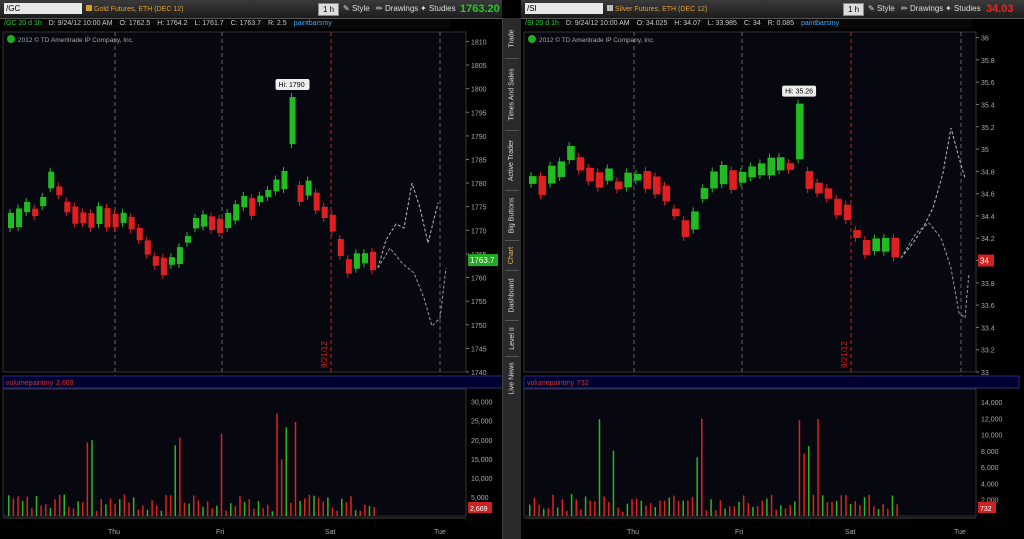 The image size is (1024, 539). What do you see at coordinates (512, 215) in the screenshot?
I see `tab-big-buttons: Big Buttons` at bounding box center [512, 215].